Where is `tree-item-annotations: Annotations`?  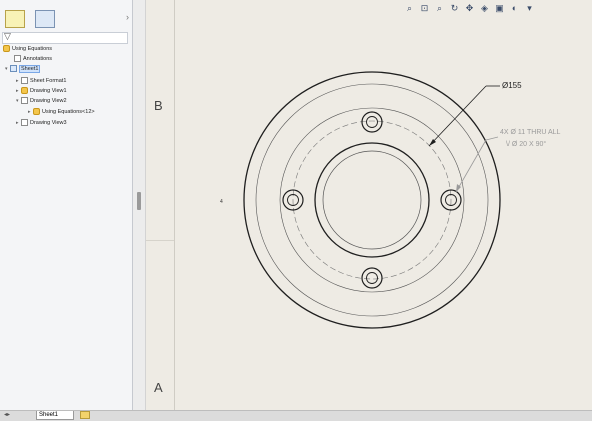
tree-item-annotations: Annotations is located at coordinates (33, 59).